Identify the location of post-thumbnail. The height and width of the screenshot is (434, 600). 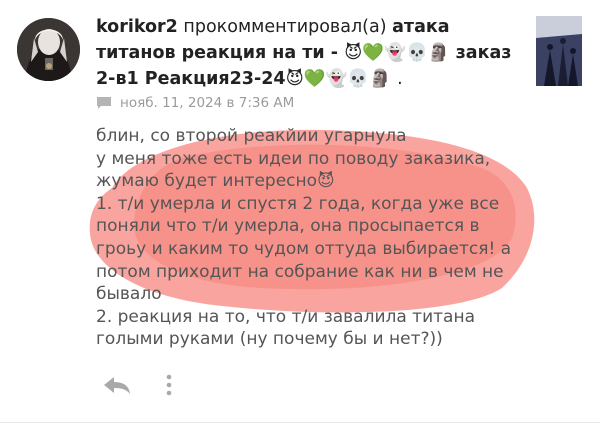
(559, 51).